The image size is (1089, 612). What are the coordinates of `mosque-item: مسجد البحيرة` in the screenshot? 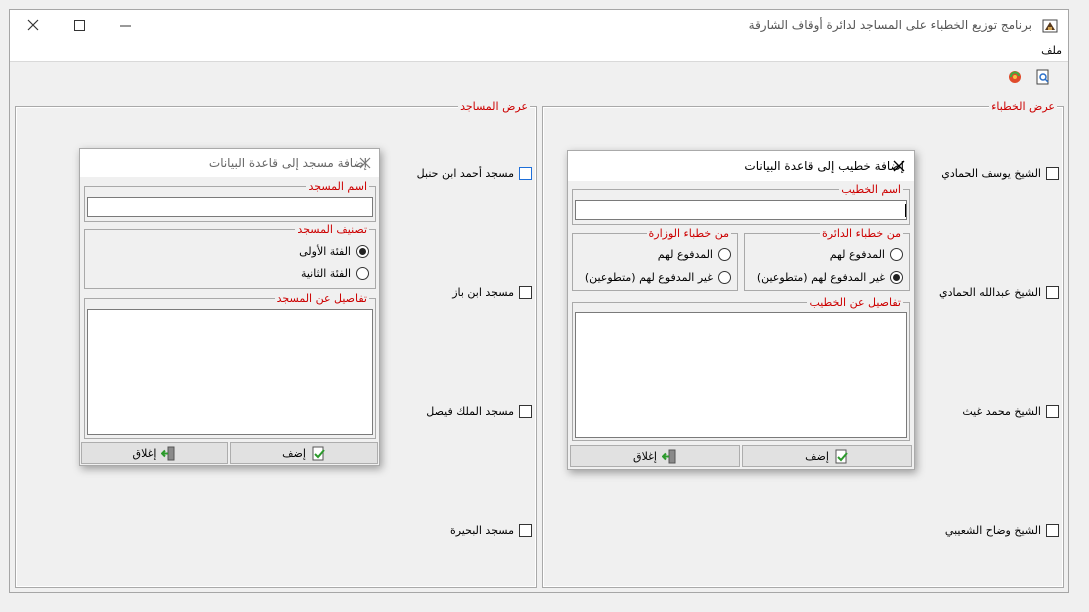 It's located at (491, 530).